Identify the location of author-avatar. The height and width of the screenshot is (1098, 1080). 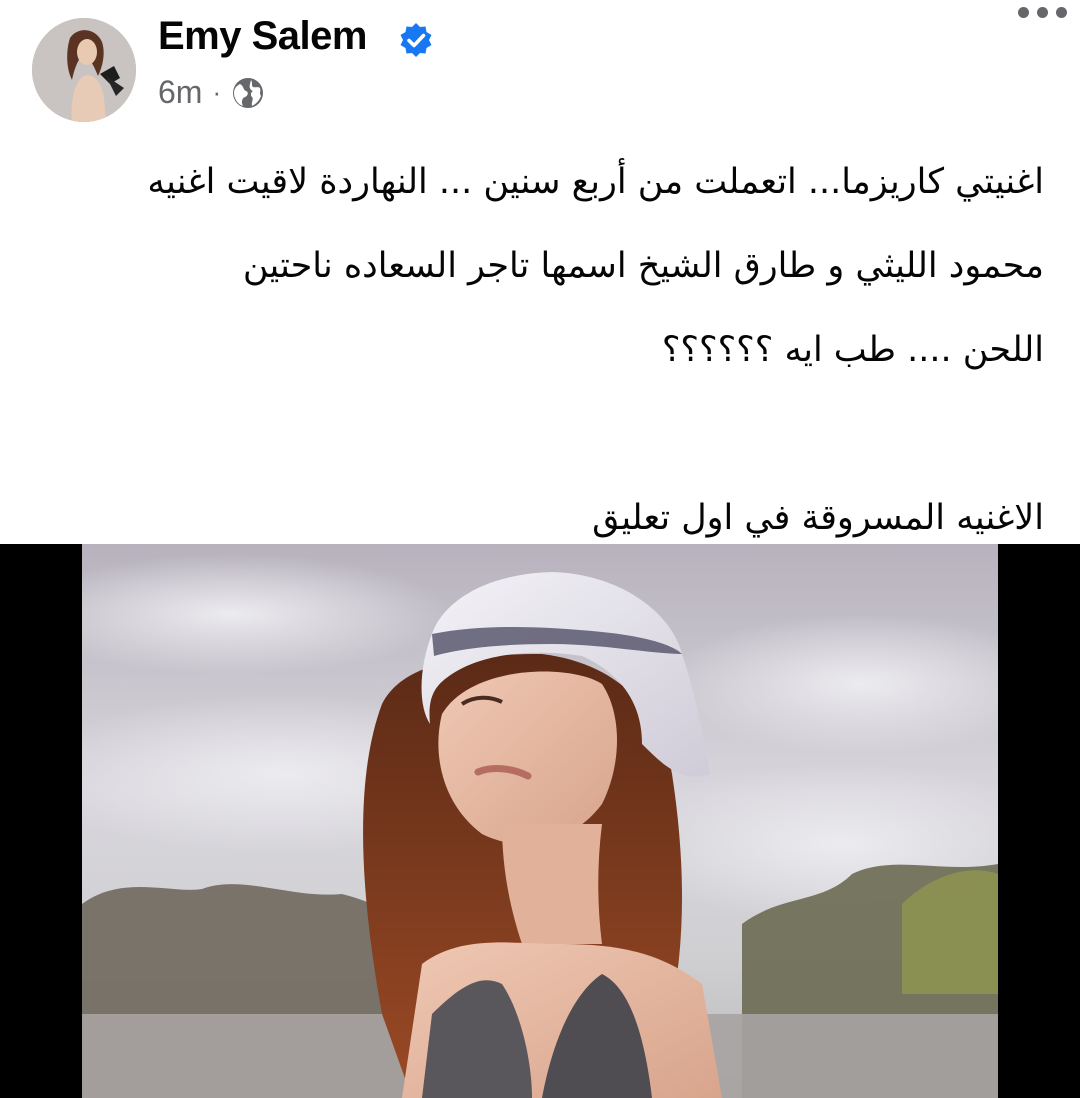
(84, 70).